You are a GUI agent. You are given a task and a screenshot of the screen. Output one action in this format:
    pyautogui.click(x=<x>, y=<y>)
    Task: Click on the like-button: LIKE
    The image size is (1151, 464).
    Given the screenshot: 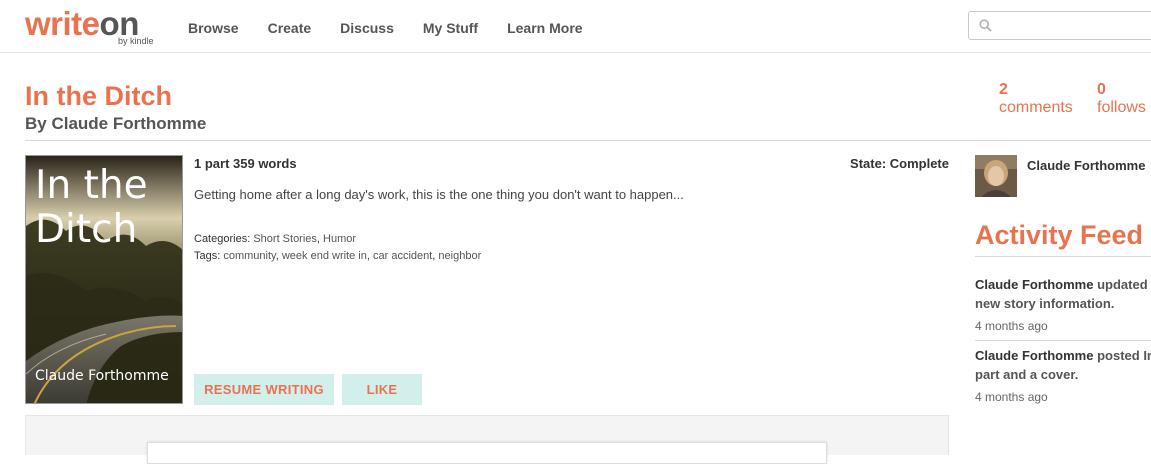 What is the action you would take?
    pyautogui.click(x=382, y=389)
    